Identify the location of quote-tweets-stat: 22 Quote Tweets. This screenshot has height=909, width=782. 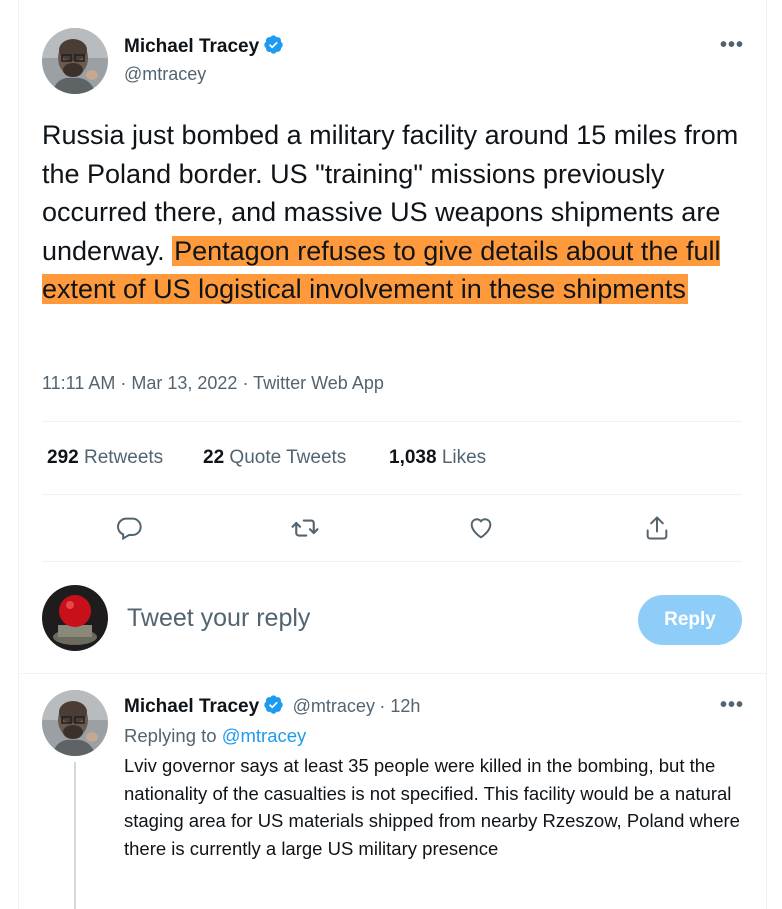
(274, 458).